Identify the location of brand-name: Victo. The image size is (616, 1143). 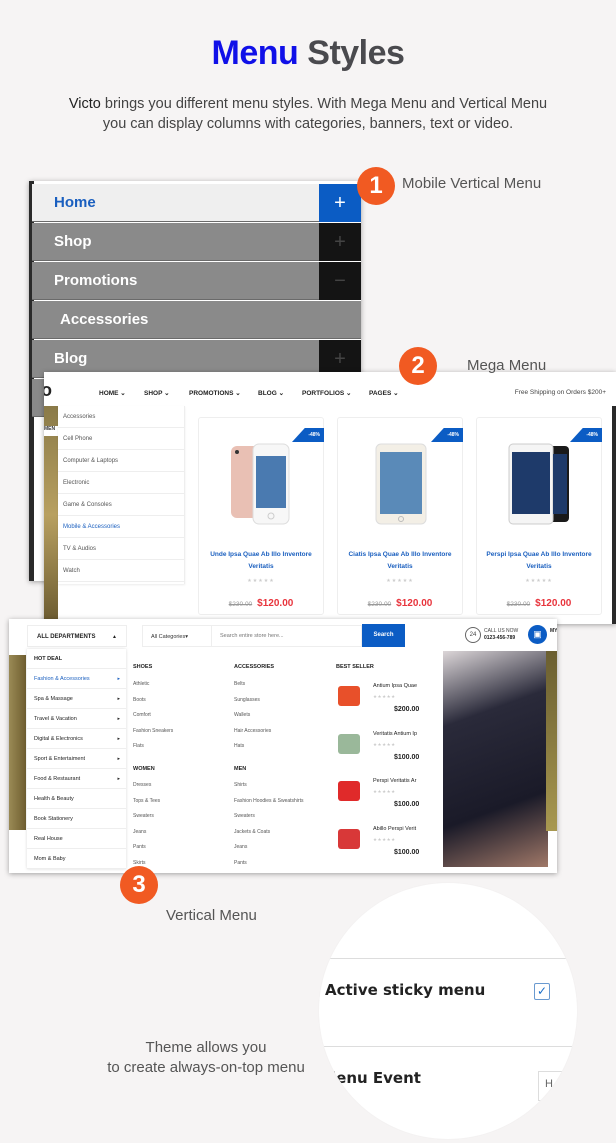
(84, 104).